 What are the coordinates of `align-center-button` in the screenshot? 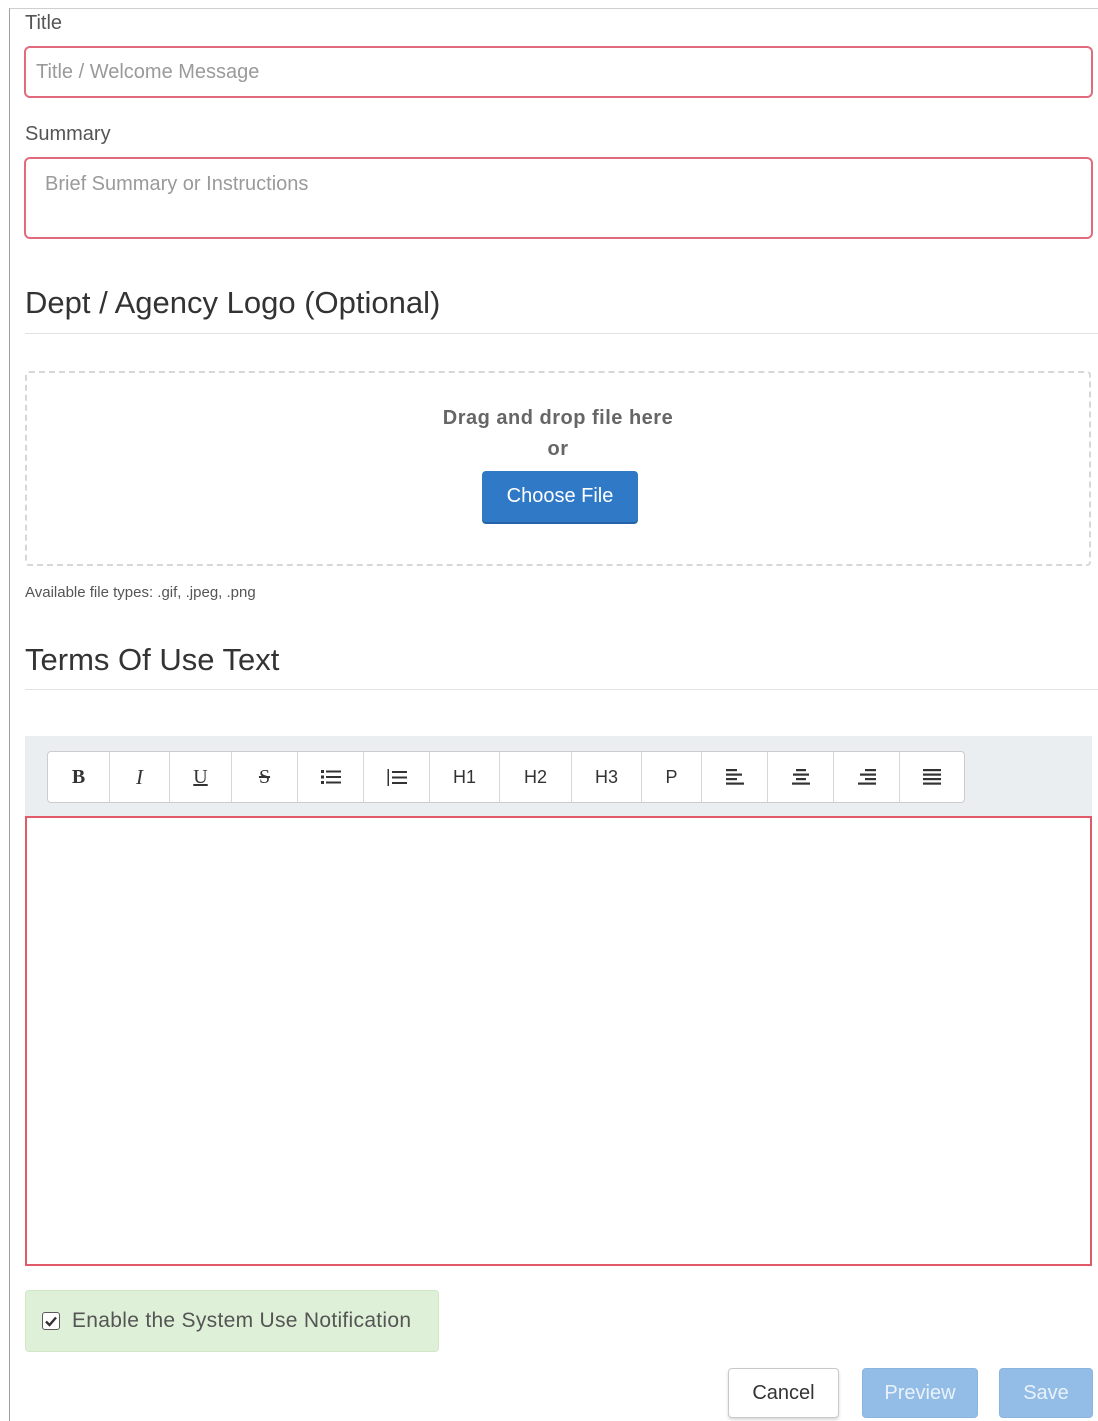 It's located at (801, 777).